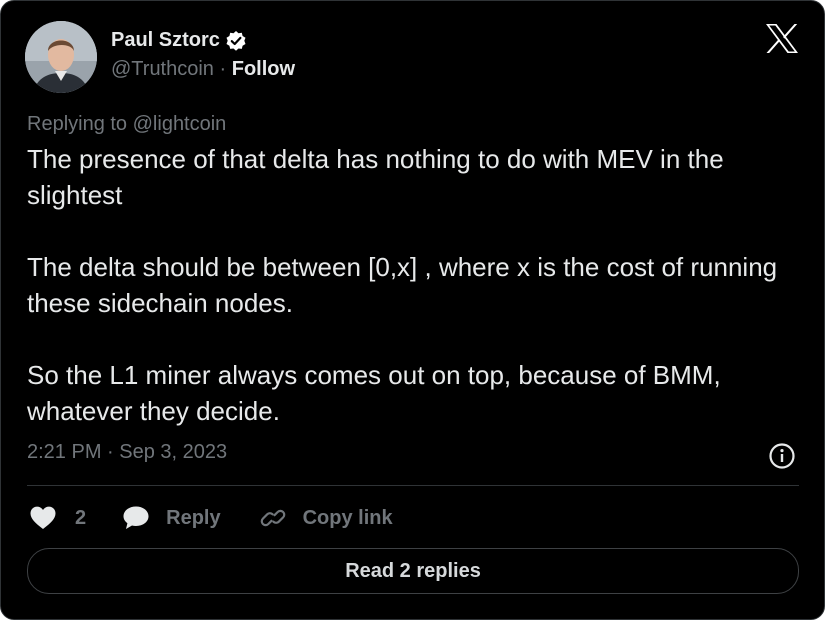 This screenshot has height=620, width=825. I want to click on read-replies-button: Read 2 replies, so click(413, 571).